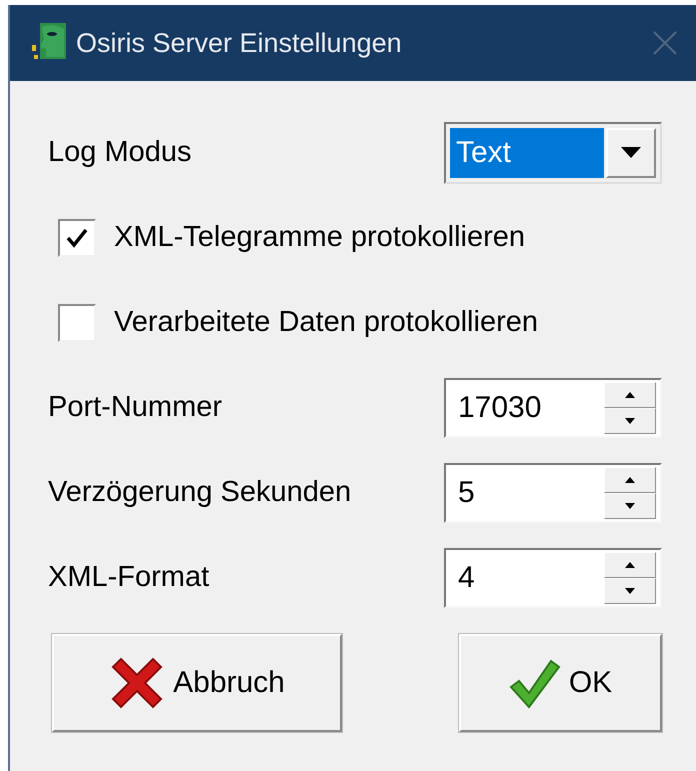  Describe the element at coordinates (319, 237) in the screenshot. I see `checkbox-label: XML-Telegramme protokollieren` at that location.